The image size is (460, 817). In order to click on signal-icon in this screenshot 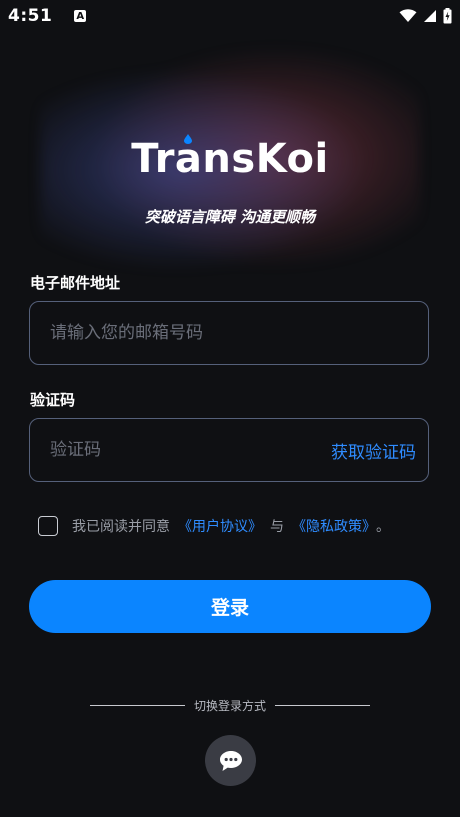, I will do `click(430, 16)`.